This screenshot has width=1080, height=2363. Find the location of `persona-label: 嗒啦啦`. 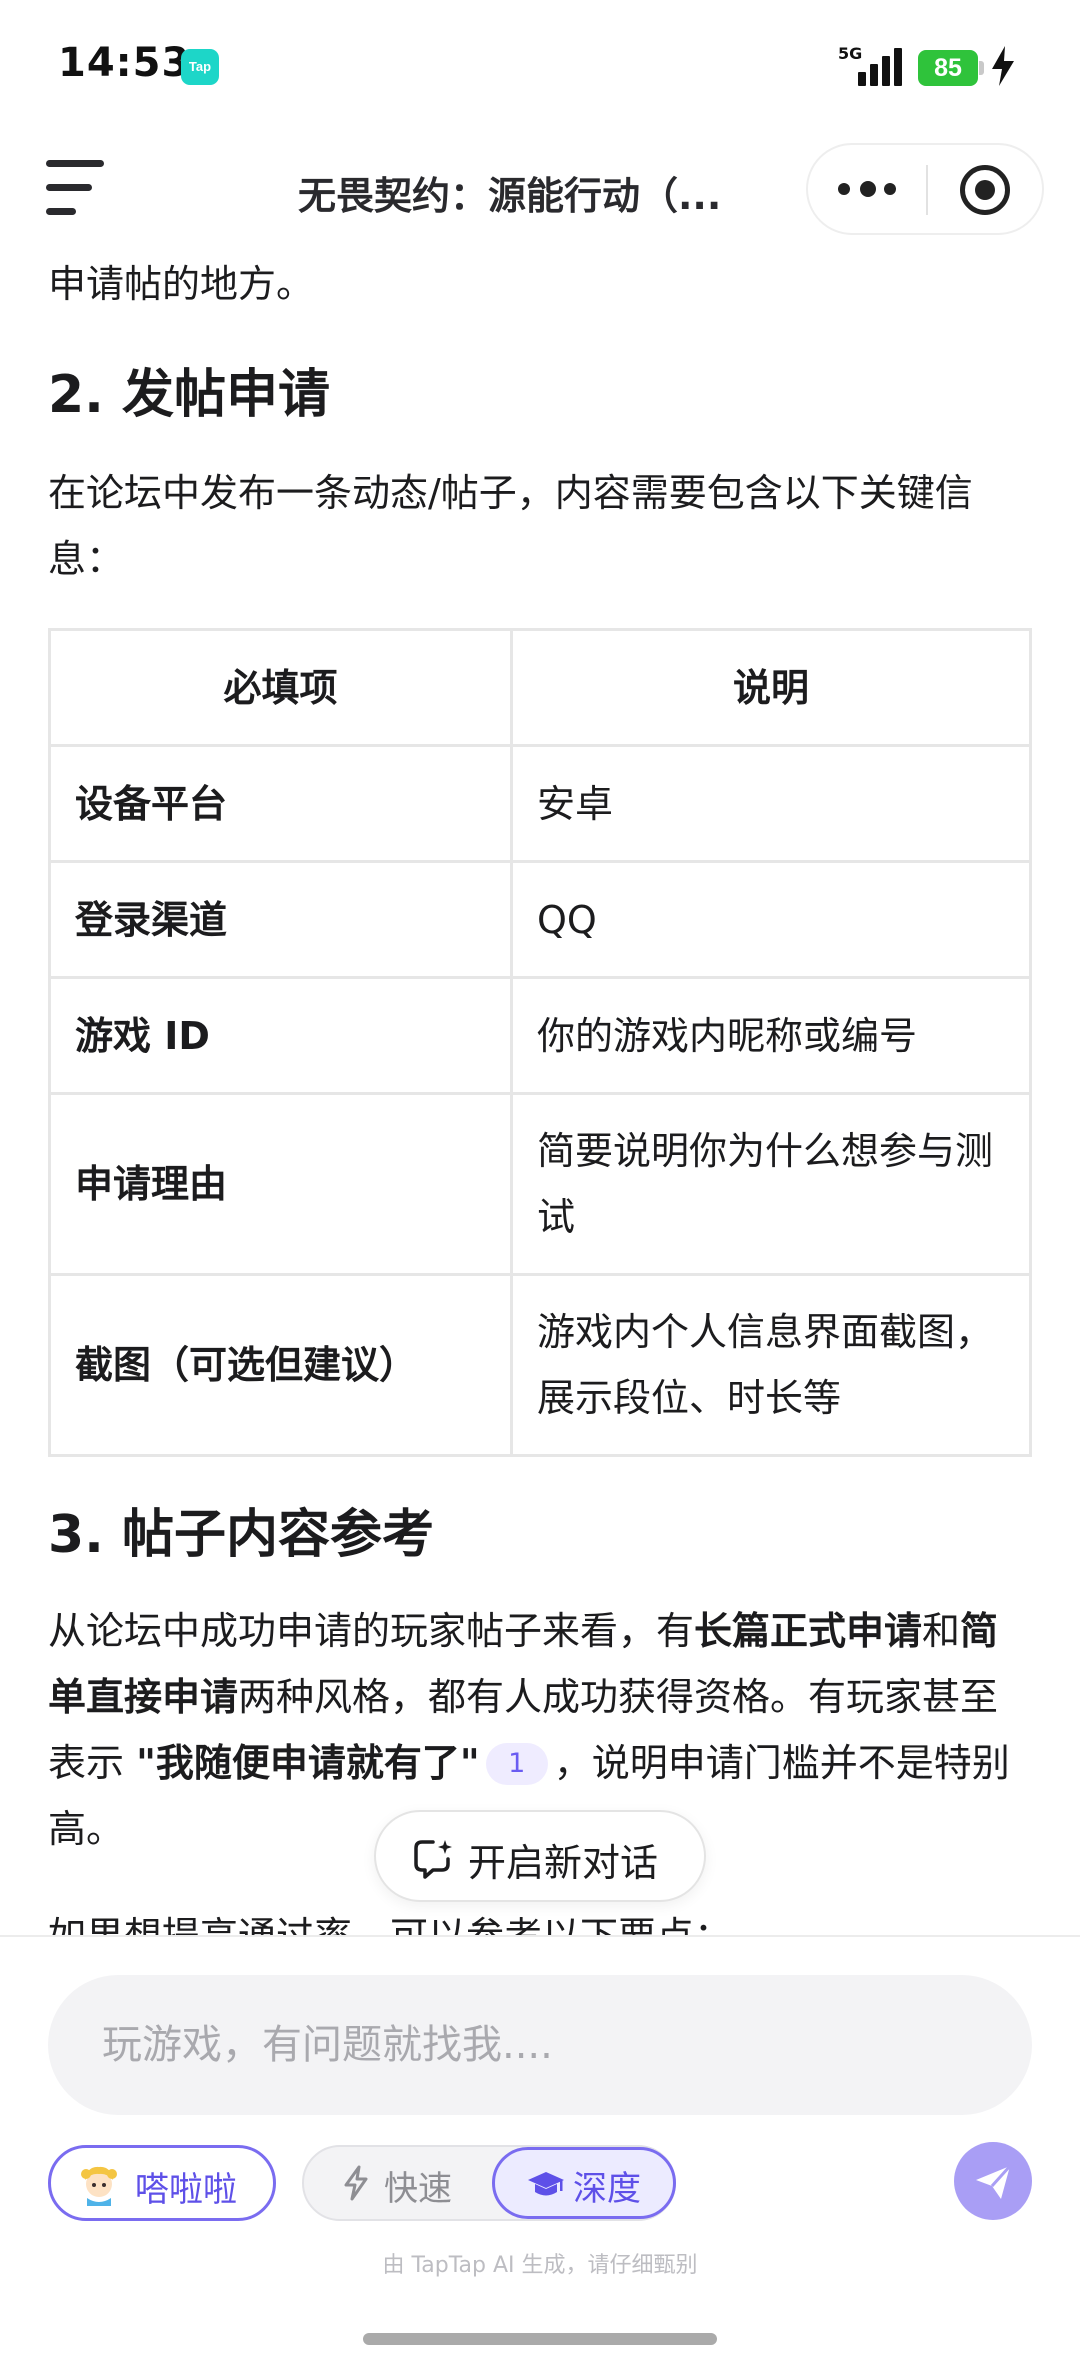

persona-label: 嗒啦啦 is located at coordinates (186, 2190).